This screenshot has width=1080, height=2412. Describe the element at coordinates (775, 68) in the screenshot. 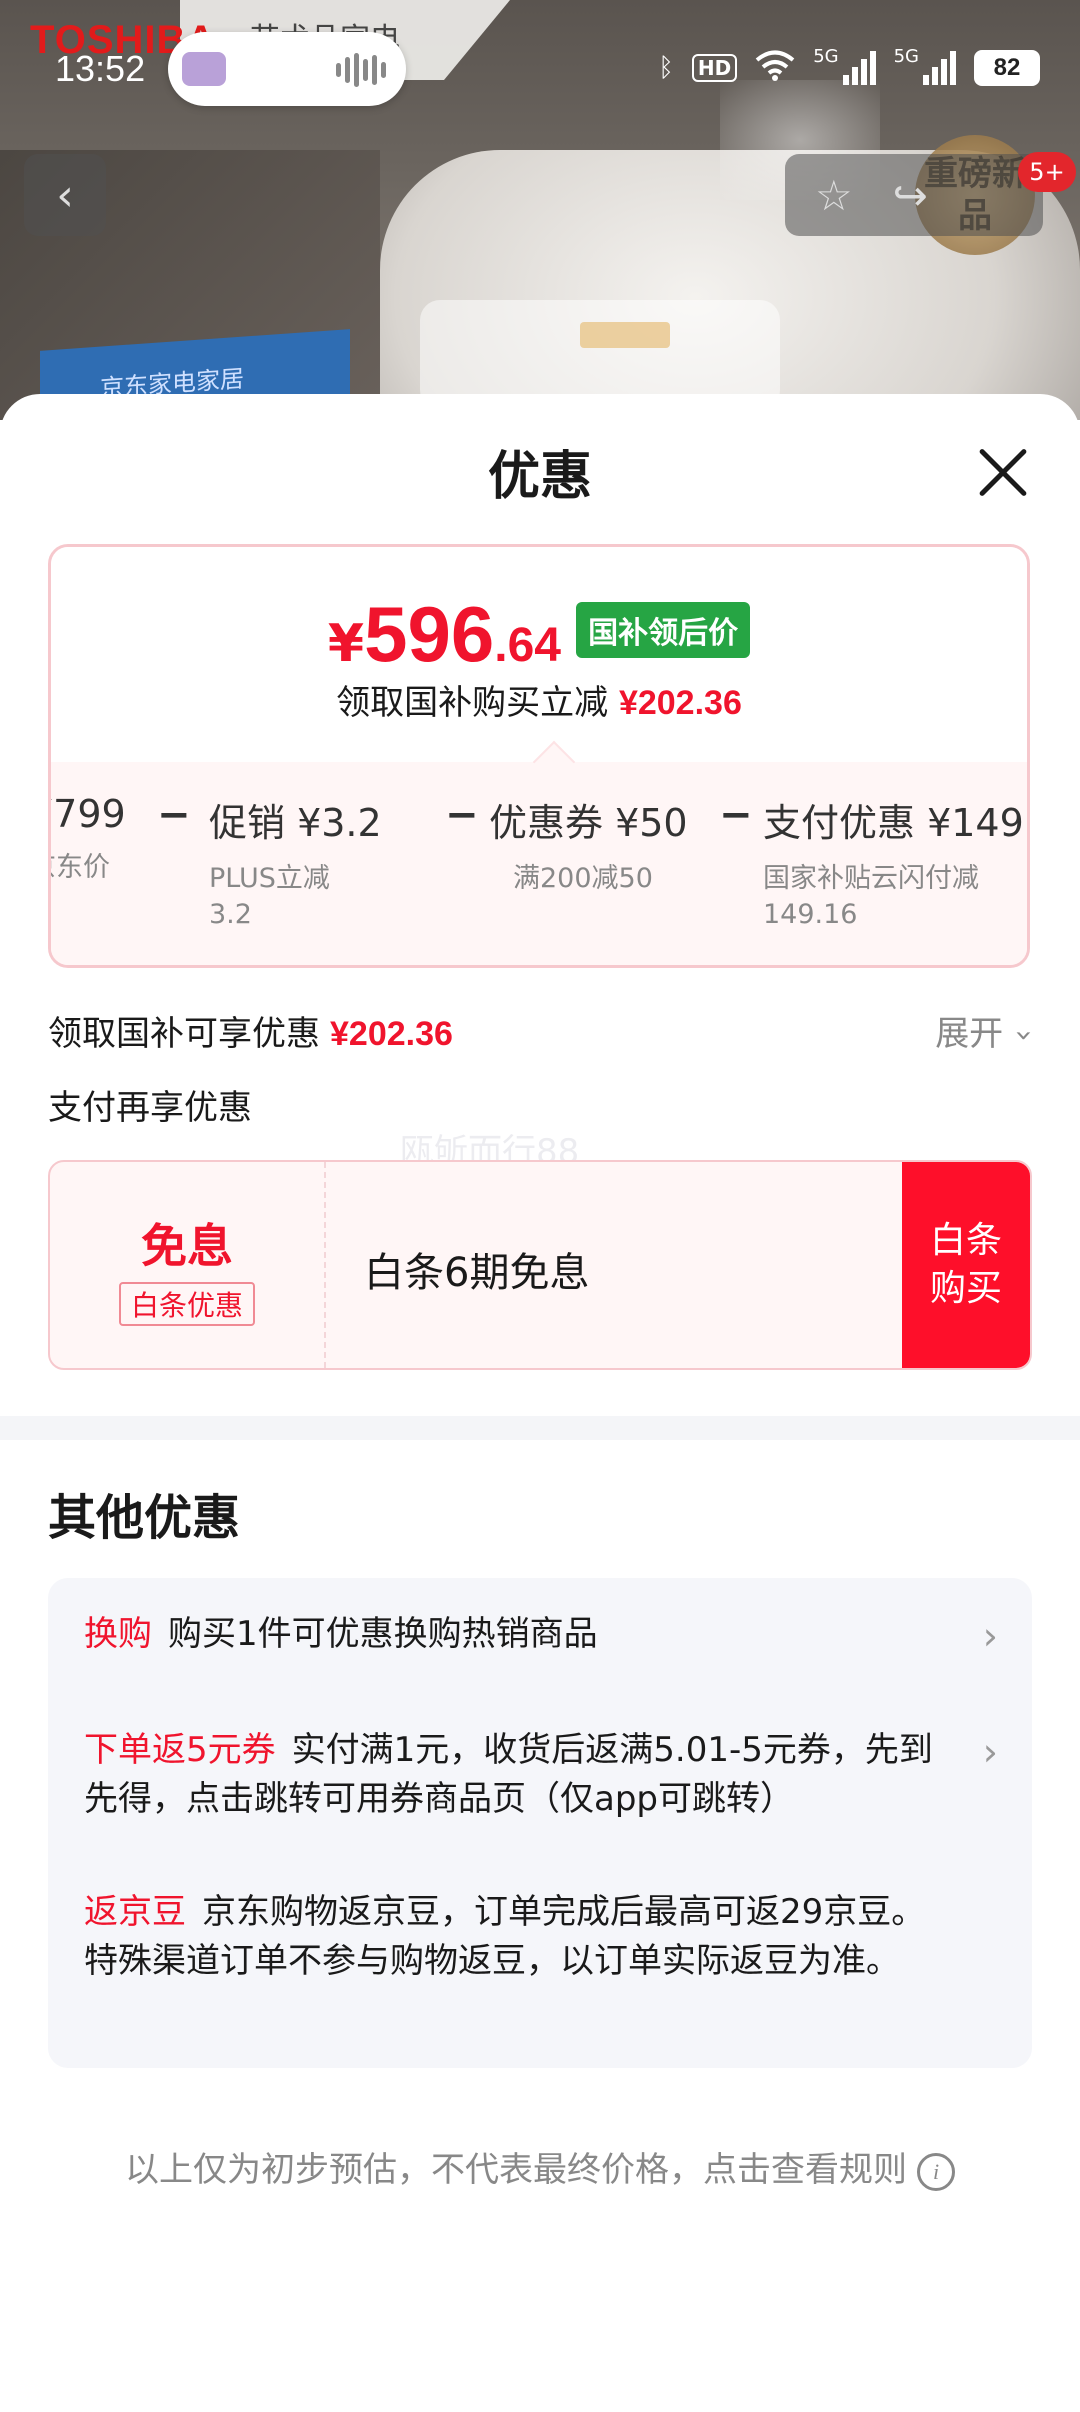

I see `wifi-icon` at that location.